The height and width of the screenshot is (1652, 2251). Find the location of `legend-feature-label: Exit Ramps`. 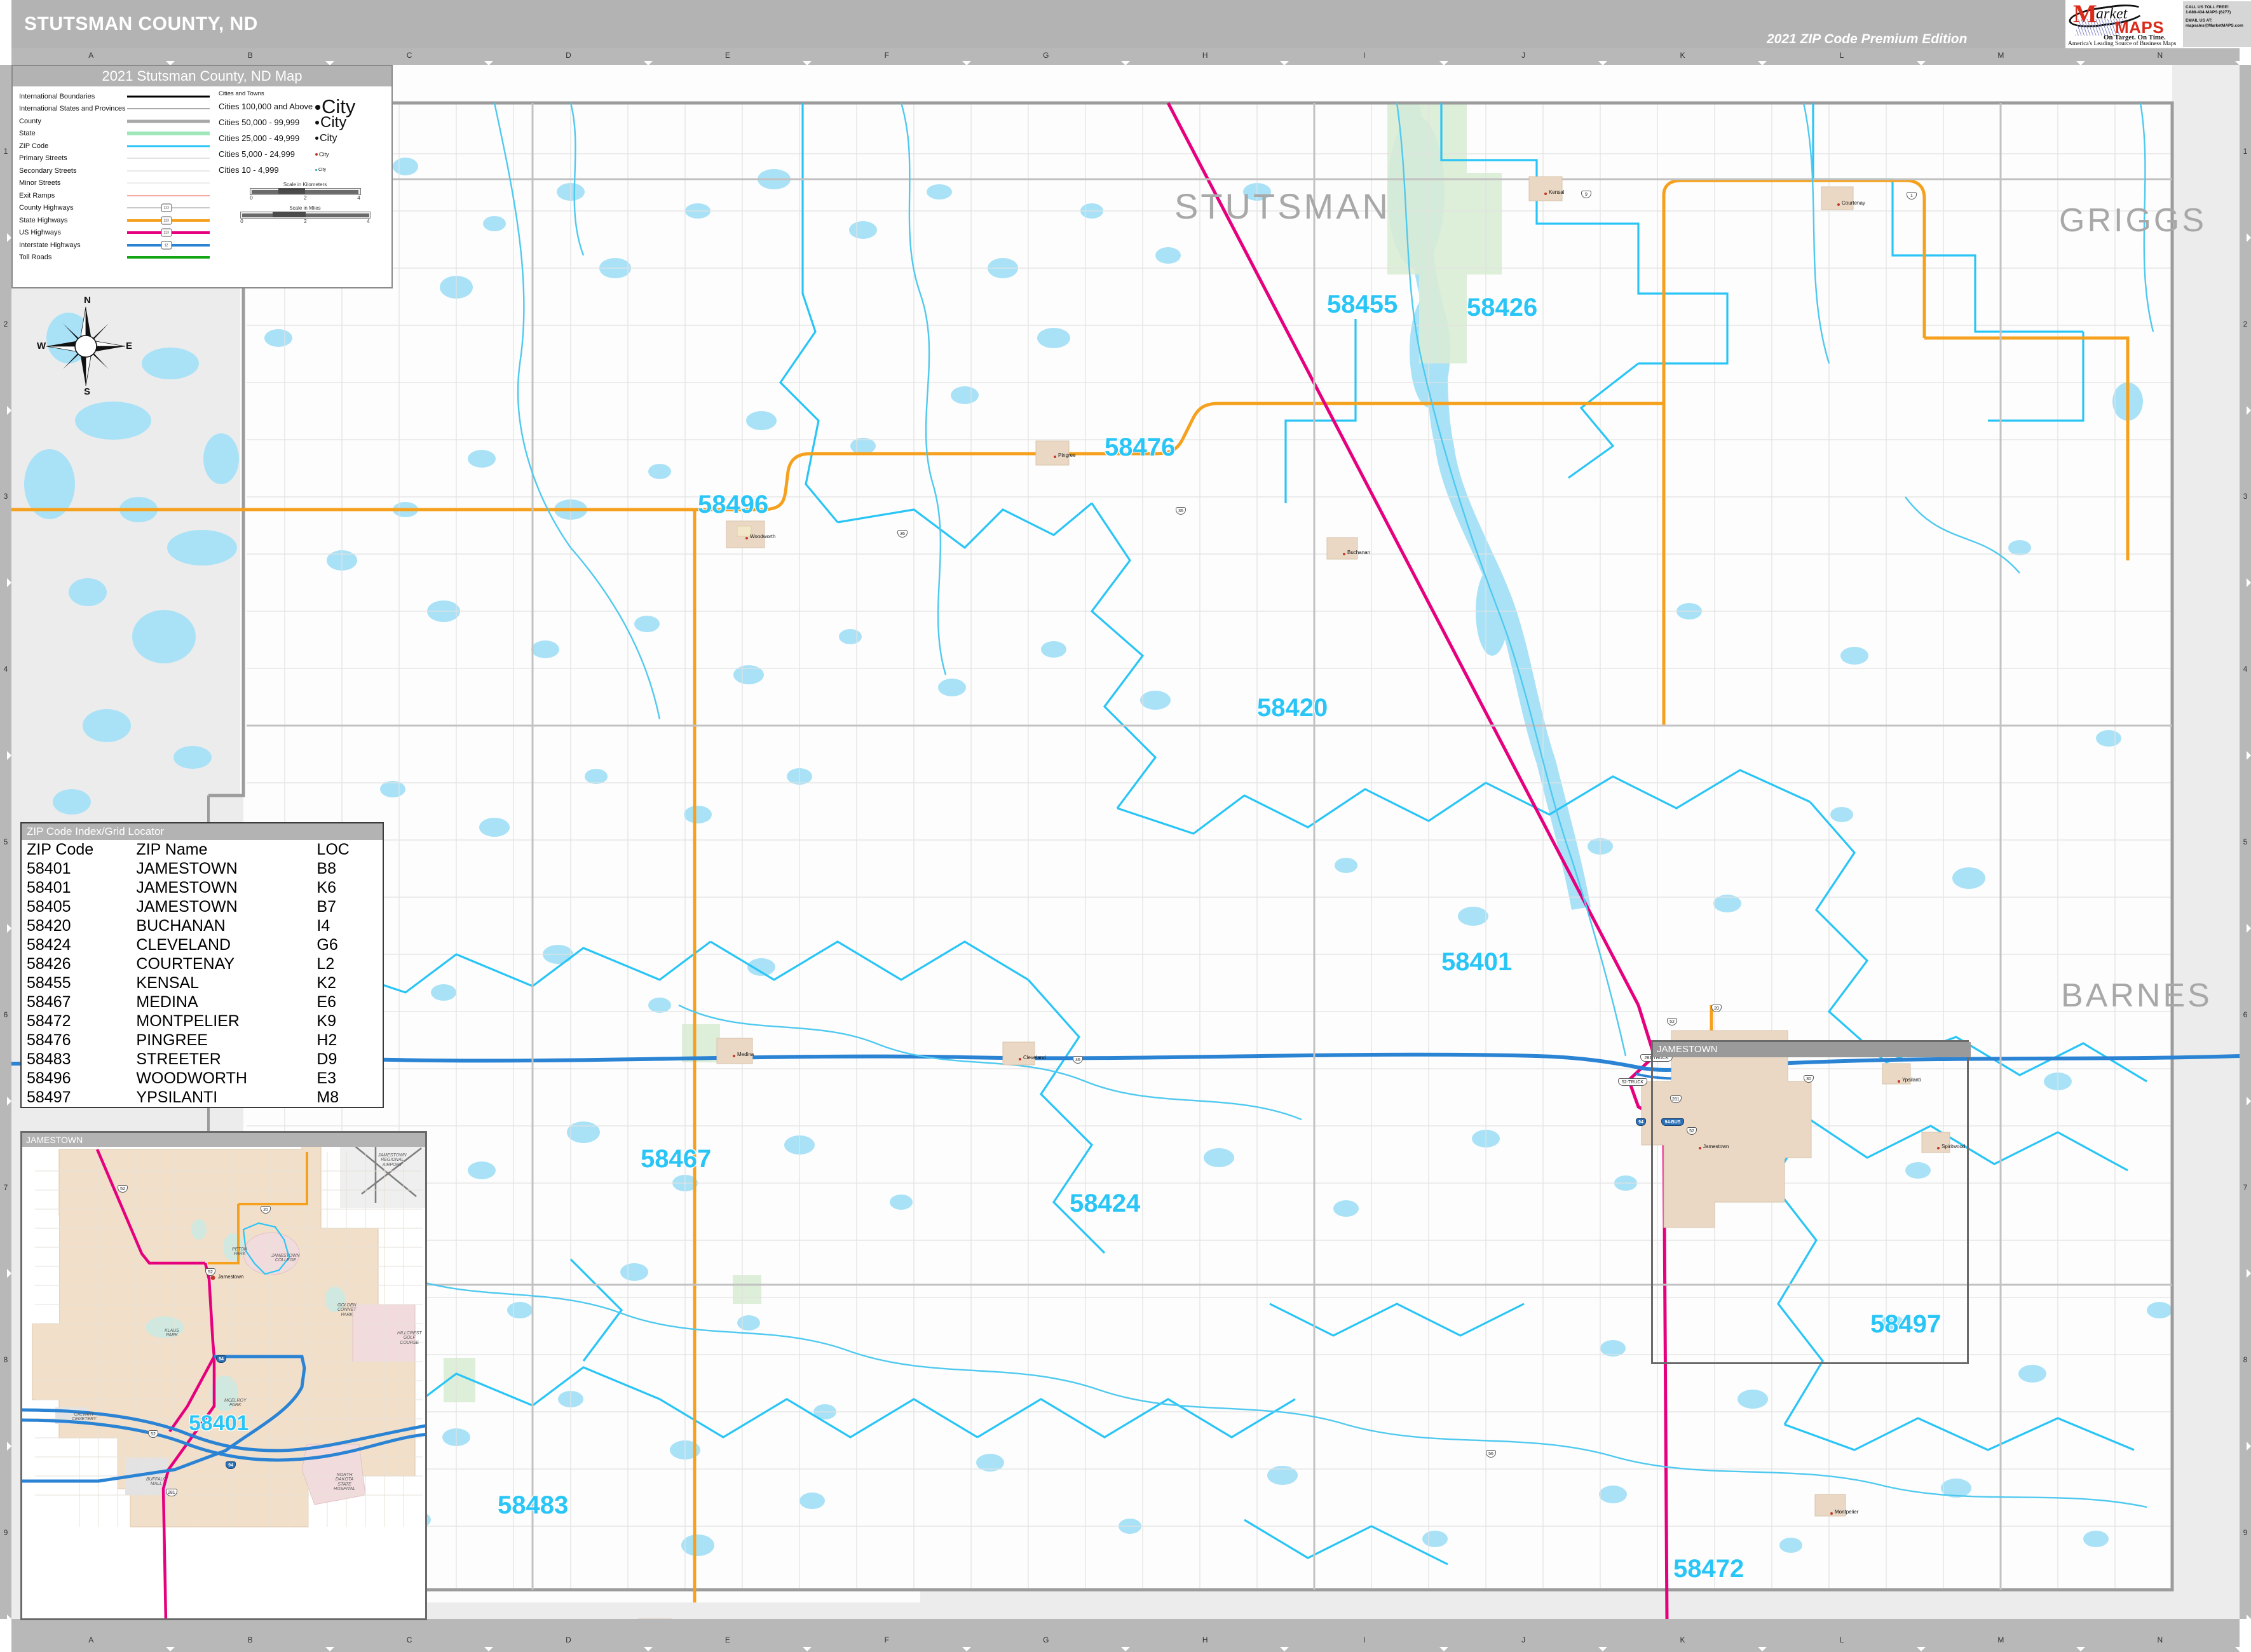

legend-feature-label: Exit Ramps is located at coordinates (37, 195).